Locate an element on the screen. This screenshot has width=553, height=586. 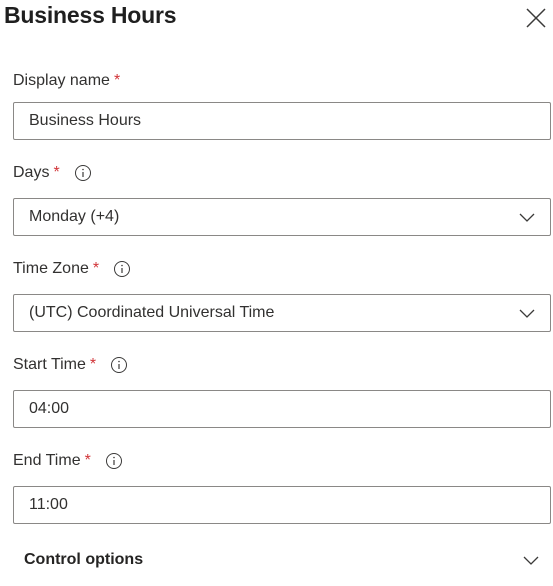
time-zone-label: Time Zone * is located at coordinates (72, 269).